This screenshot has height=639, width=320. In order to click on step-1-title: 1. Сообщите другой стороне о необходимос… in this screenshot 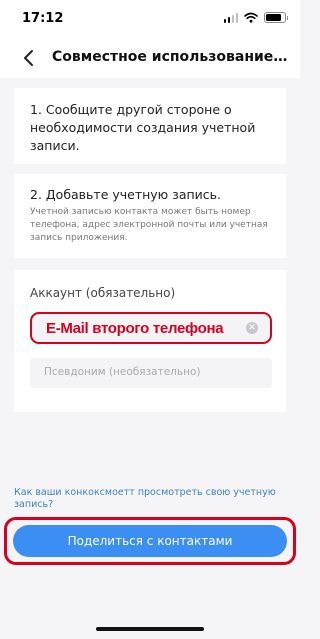, I will do `click(143, 127)`.